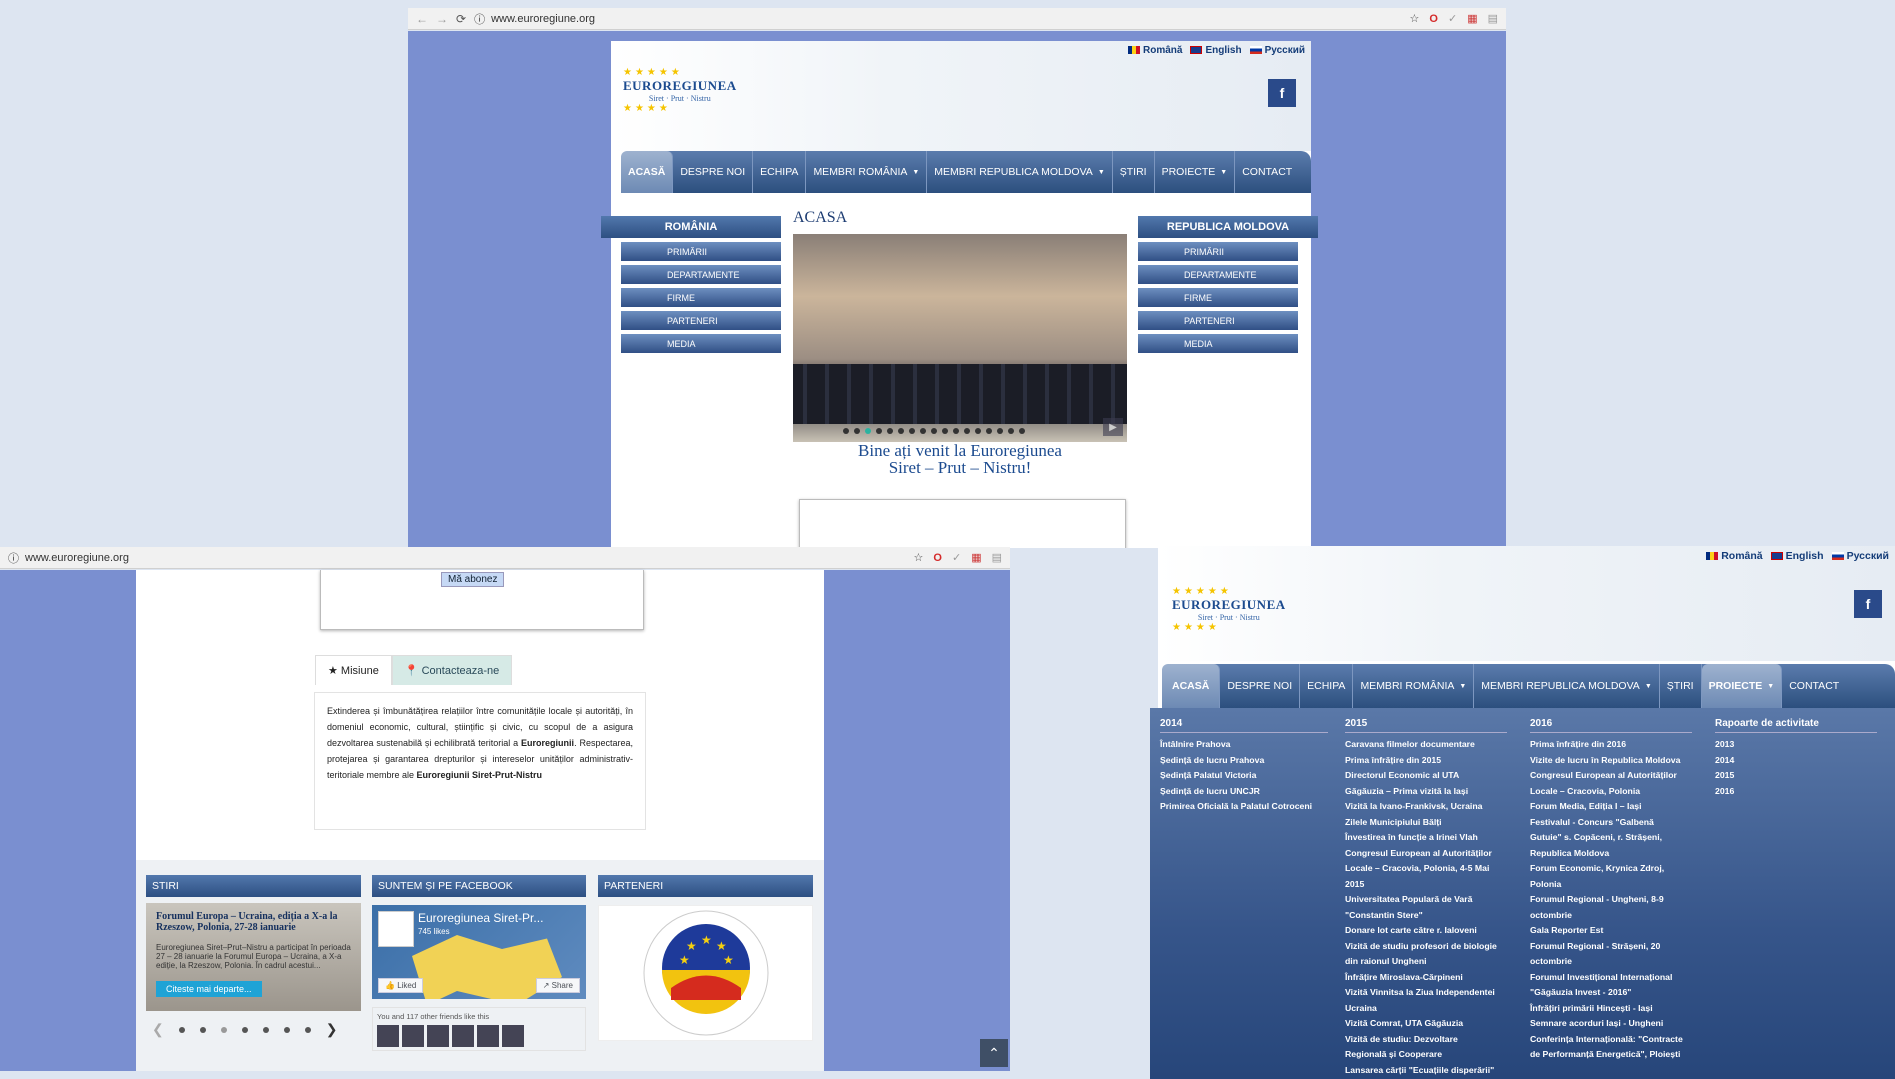  What do you see at coordinates (1426, 1009) in the screenshot?
I see `project-link: Ucraina` at bounding box center [1426, 1009].